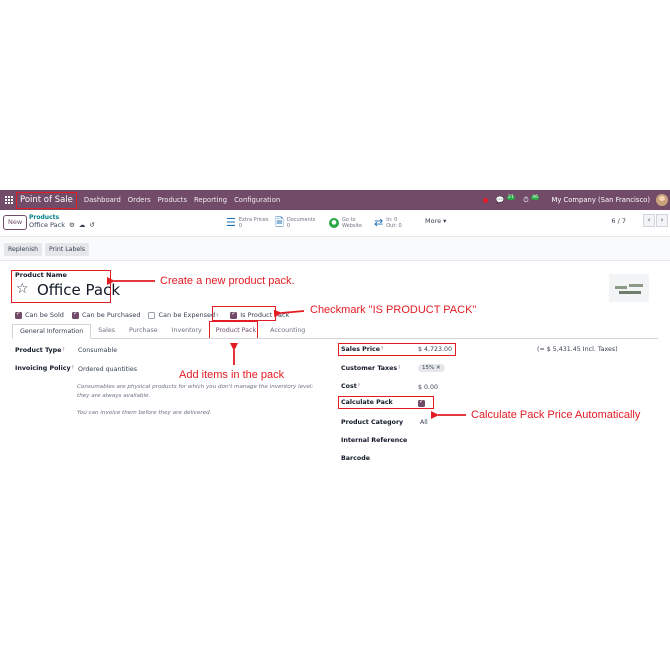 The height and width of the screenshot is (670, 670). I want to click on calculate-pack-label: Calculate Pack, so click(367, 402).